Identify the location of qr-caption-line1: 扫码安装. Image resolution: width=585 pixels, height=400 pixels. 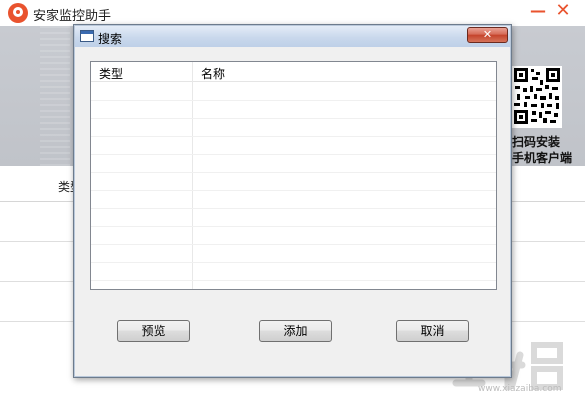
(536, 142).